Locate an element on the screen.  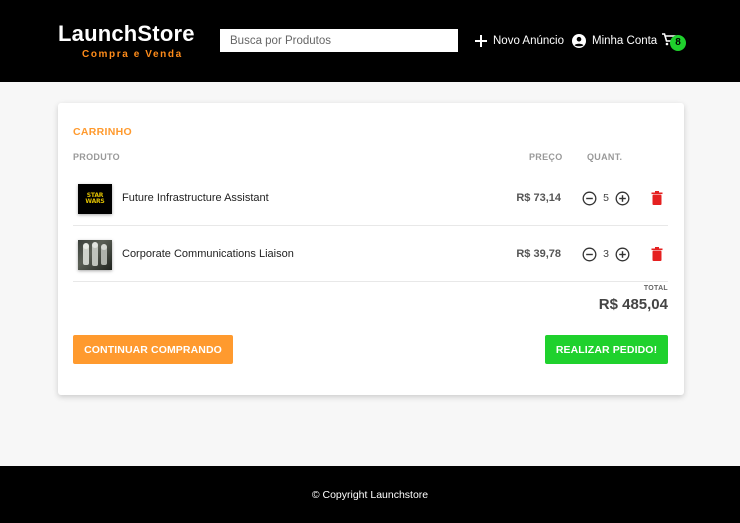
search-input is located at coordinates (339, 40).